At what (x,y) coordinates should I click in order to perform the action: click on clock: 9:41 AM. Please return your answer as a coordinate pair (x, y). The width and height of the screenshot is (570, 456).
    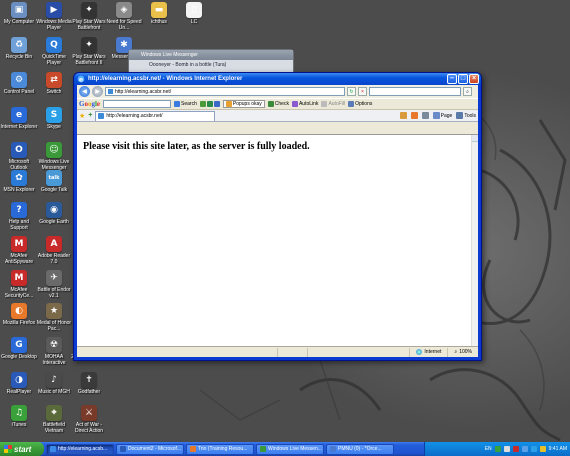
    Looking at the image, I should click on (558, 449).